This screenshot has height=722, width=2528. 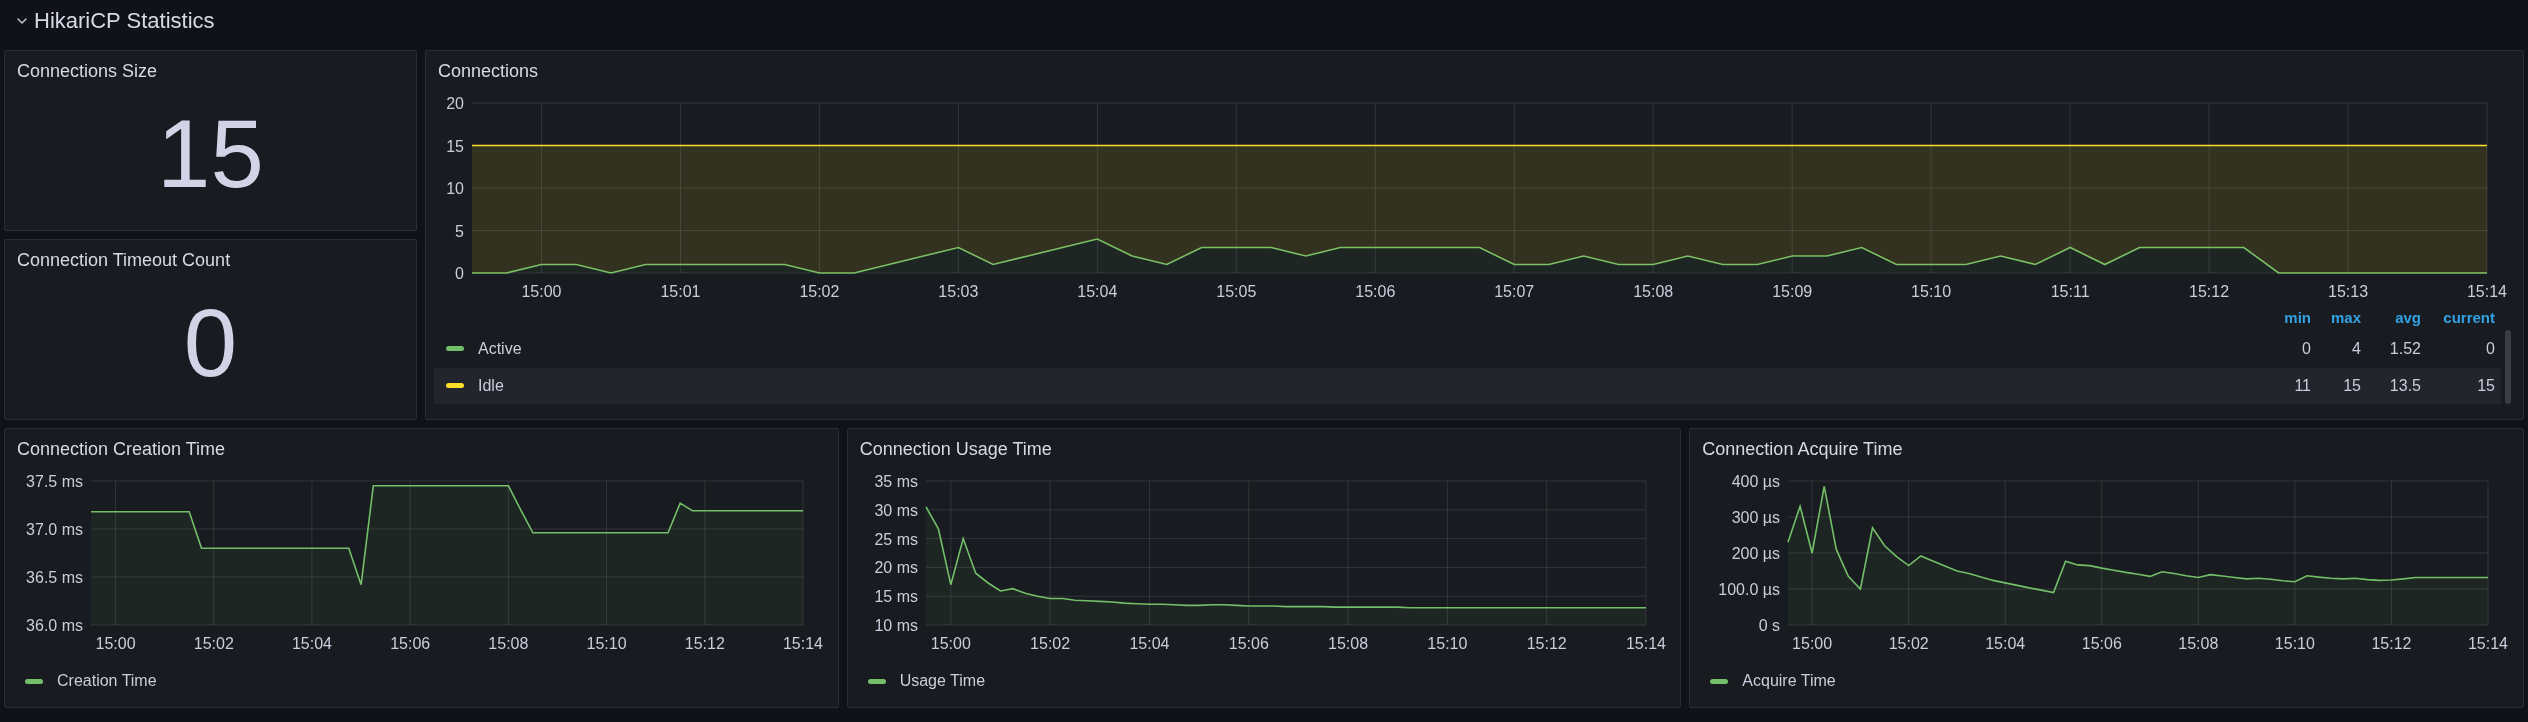 I want to click on axis-label: 5, so click(x=459, y=231).